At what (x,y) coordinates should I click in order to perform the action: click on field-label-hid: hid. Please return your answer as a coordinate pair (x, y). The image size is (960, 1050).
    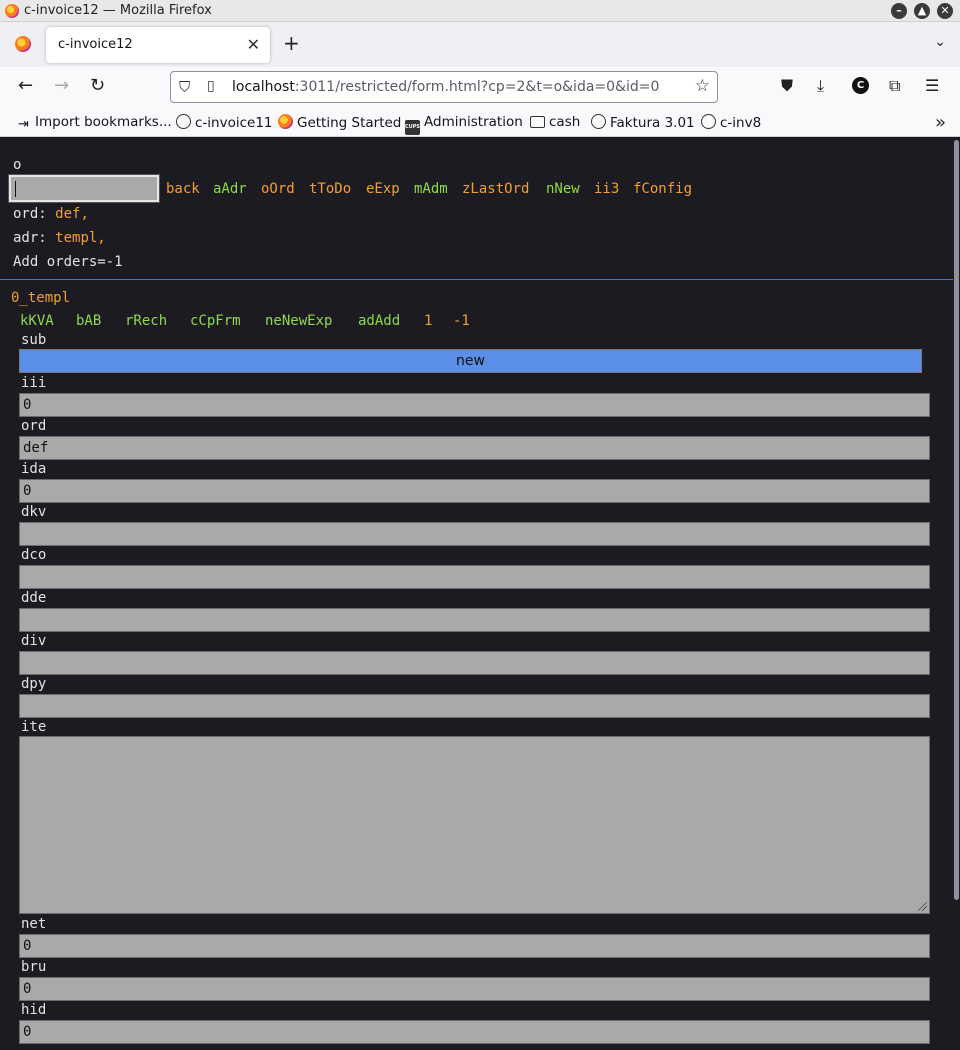
    Looking at the image, I should click on (34, 1010).